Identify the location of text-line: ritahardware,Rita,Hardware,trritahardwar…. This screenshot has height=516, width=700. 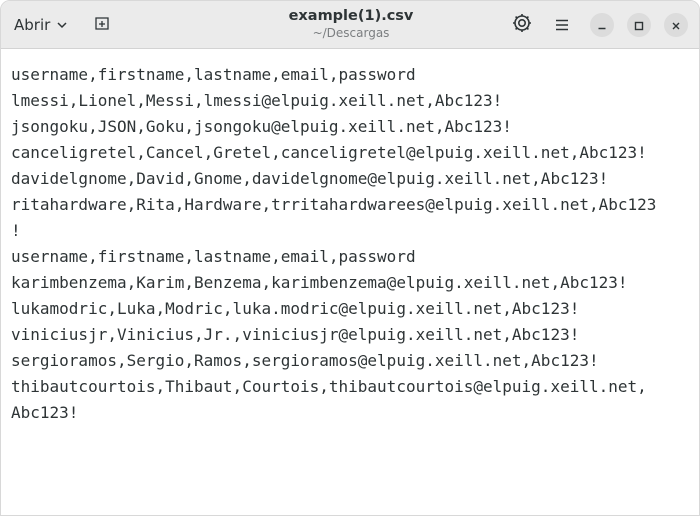
(334, 204).